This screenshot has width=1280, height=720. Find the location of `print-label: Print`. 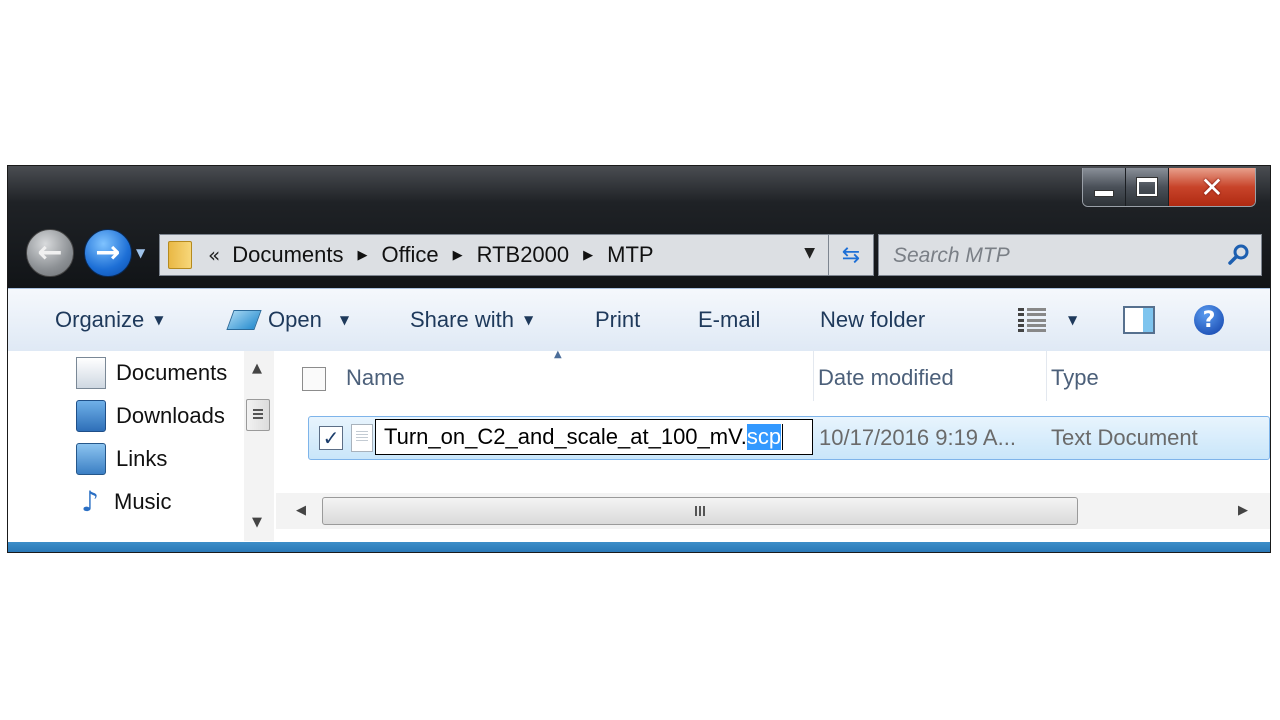

print-label: Print is located at coordinates (618, 319).